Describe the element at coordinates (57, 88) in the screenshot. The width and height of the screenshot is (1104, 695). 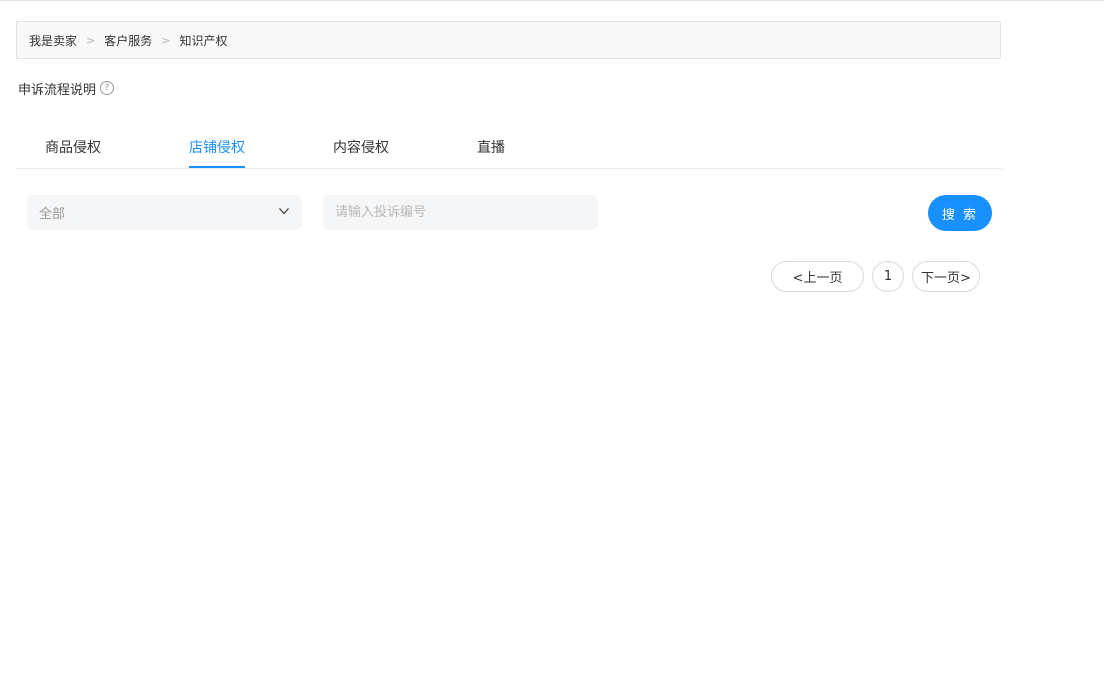
I see `appeal-process-label: 申诉流程说明` at that location.